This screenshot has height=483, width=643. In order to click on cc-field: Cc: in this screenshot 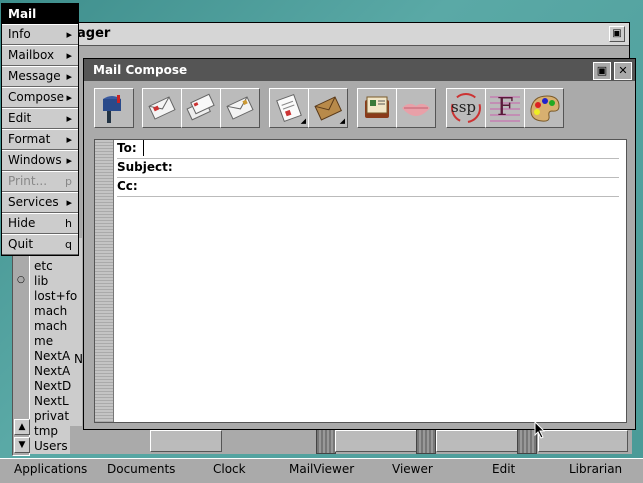, I will do `click(368, 187)`.